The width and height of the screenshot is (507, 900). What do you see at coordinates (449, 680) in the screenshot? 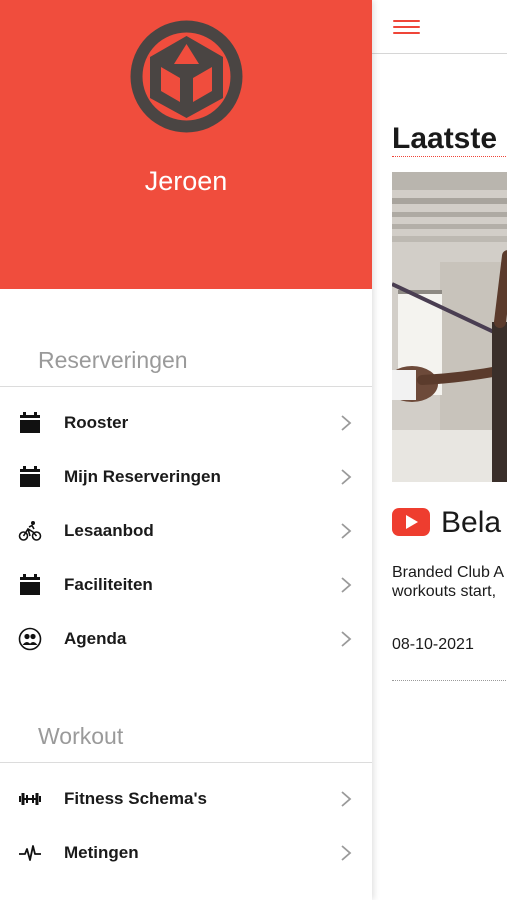
I see `card-divider` at bounding box center [449, 680].